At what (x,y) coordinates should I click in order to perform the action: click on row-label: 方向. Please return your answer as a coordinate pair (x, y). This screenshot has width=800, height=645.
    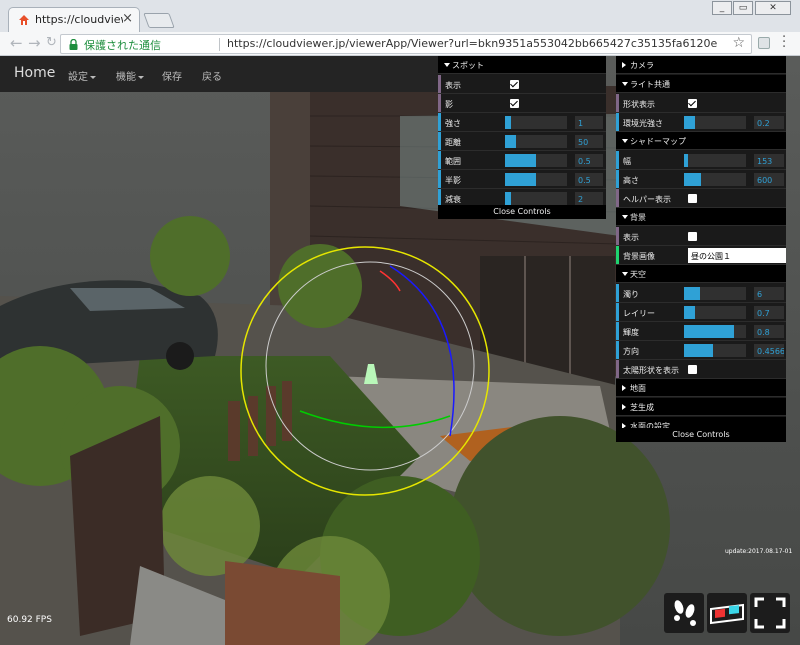
    Looking at the image, I should click on (631, 351).